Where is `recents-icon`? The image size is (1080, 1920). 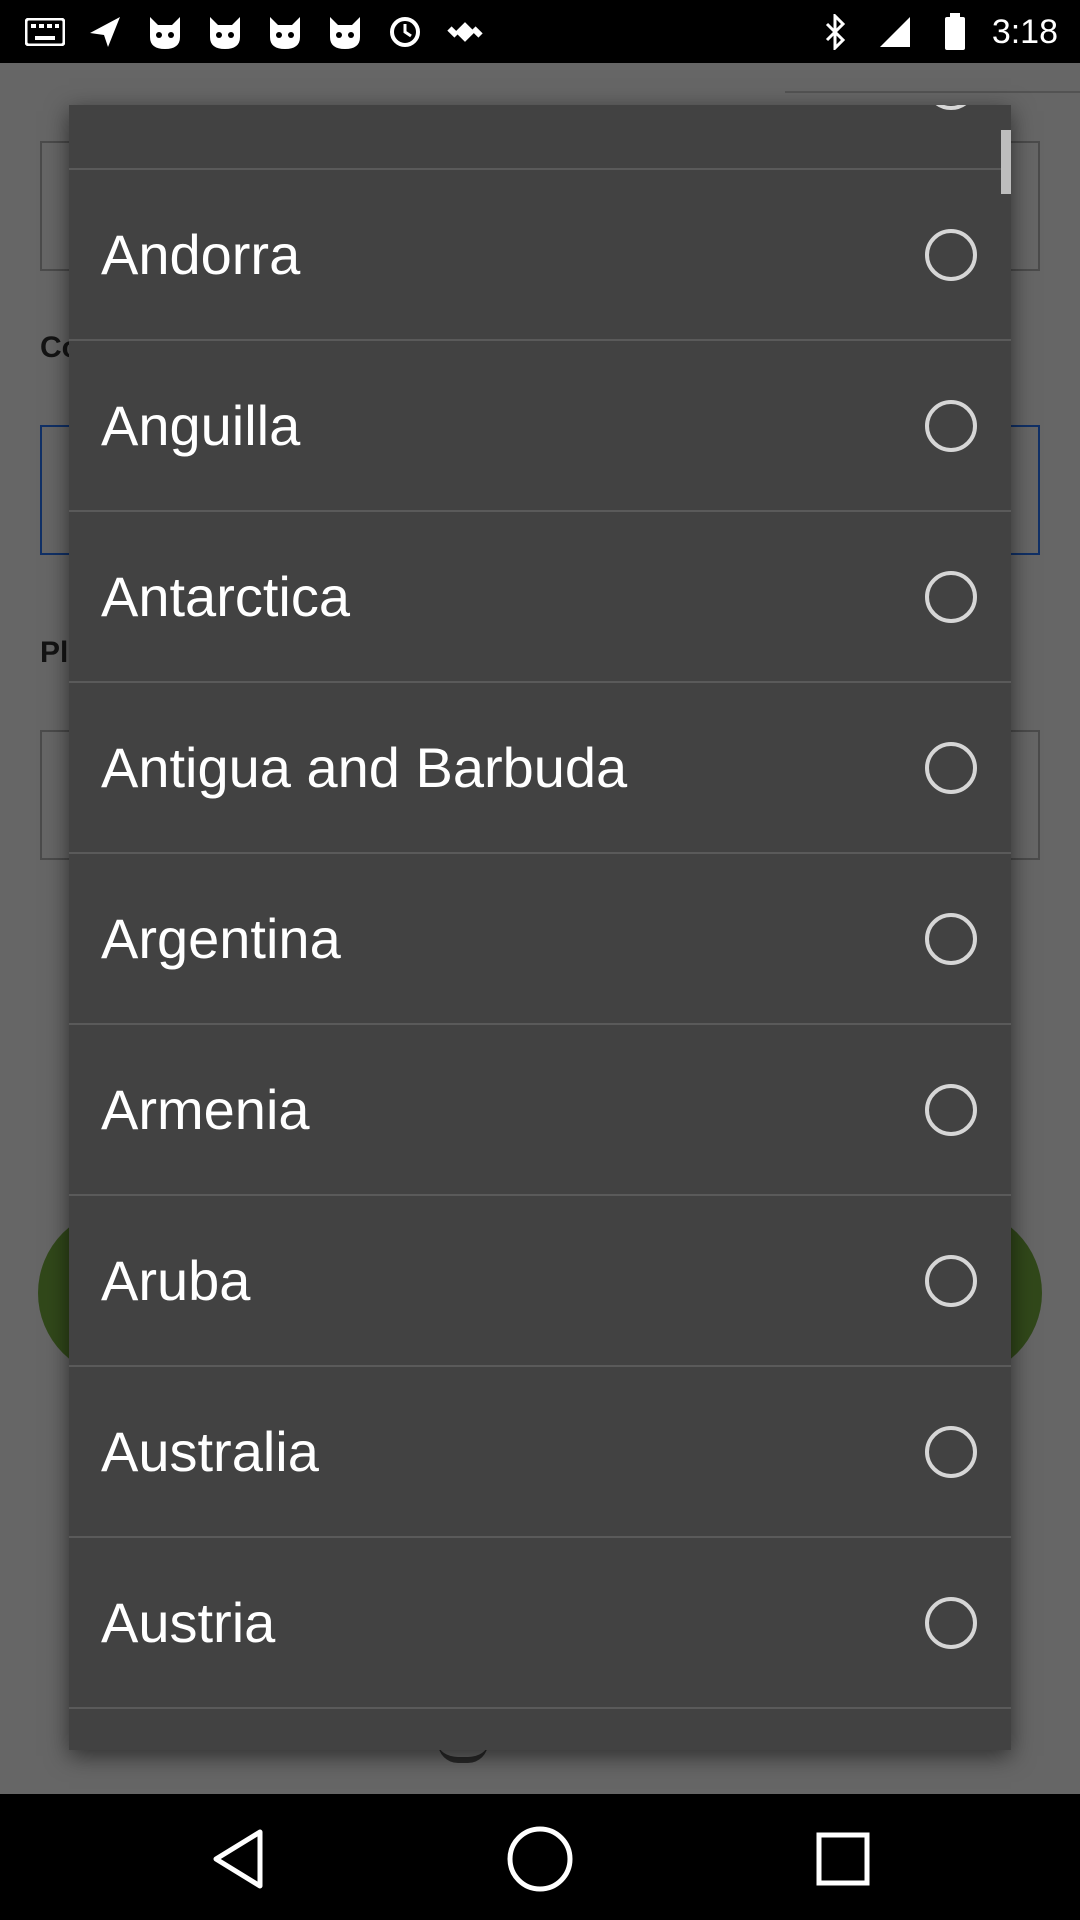
recents-icon is located at coordinates (843, 1859).